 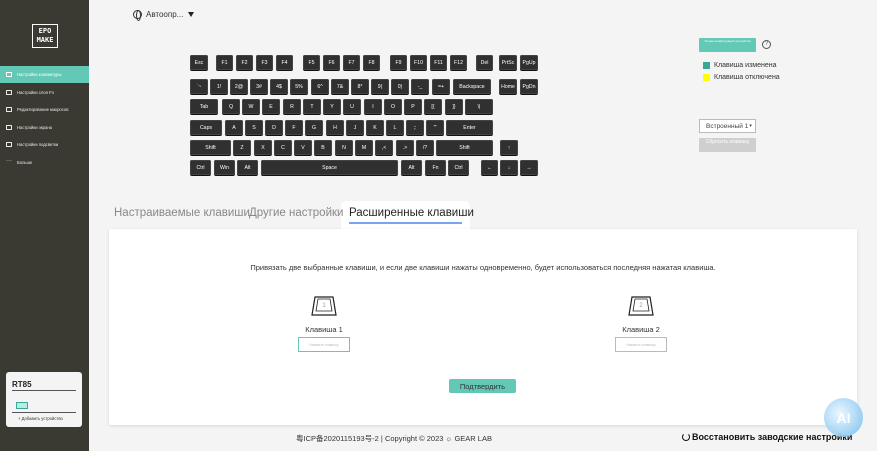 What do you see at coordinates (279, 87) in the screenshot?
I see `key-1-4: 4$` at bounding box center [279, 87].